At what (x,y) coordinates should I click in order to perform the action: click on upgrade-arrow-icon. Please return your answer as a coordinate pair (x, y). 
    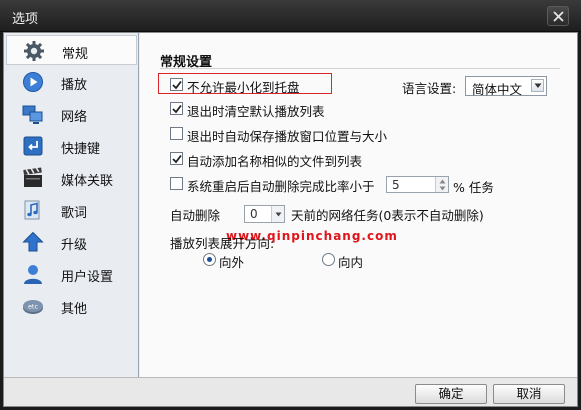
    Looking at the image, I should click on (33, 241).